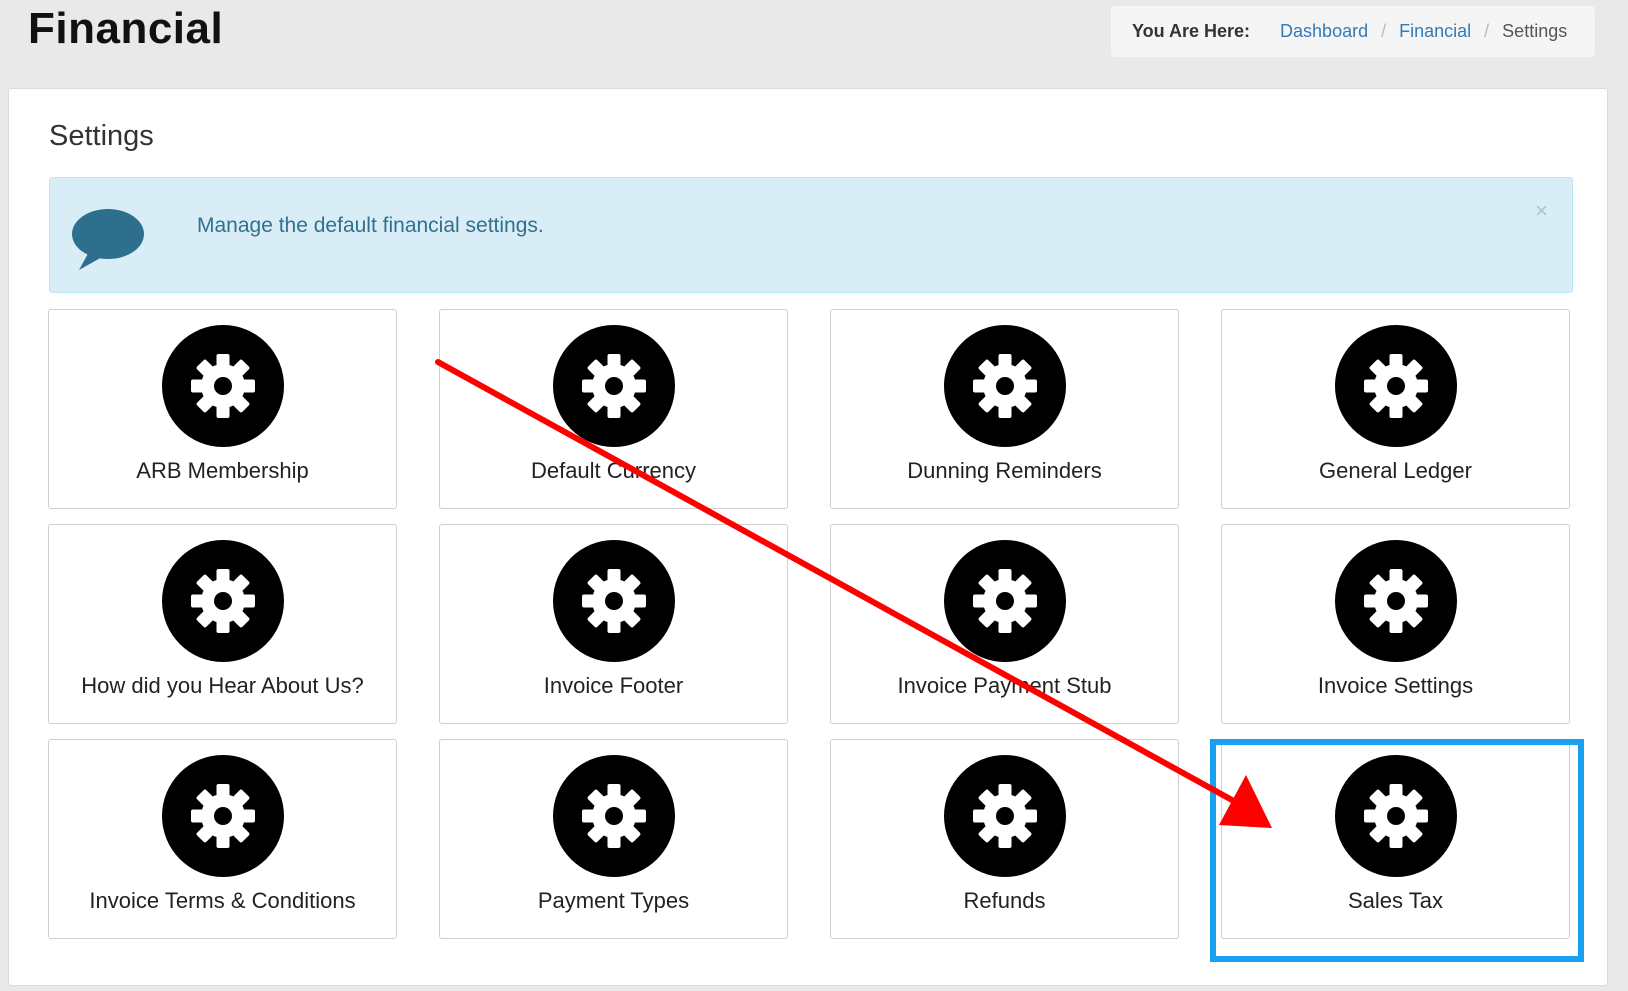  I want to click on tile-label: General Ledger, so click(1395, 470).